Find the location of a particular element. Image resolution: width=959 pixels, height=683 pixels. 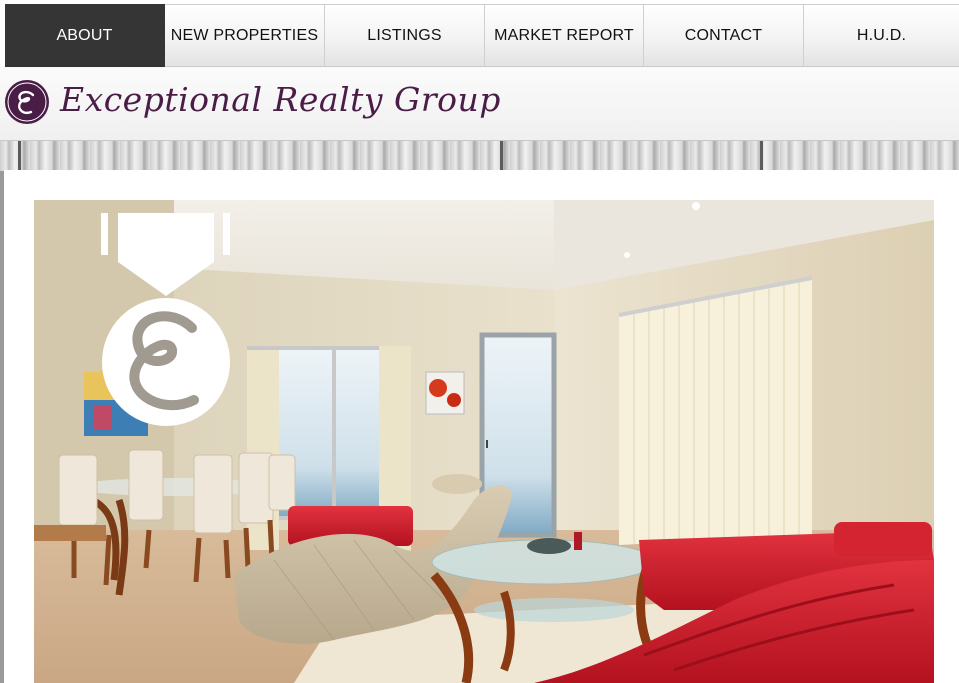

nav-item-hud: H.U.D. is located at coordinates (881, 35).